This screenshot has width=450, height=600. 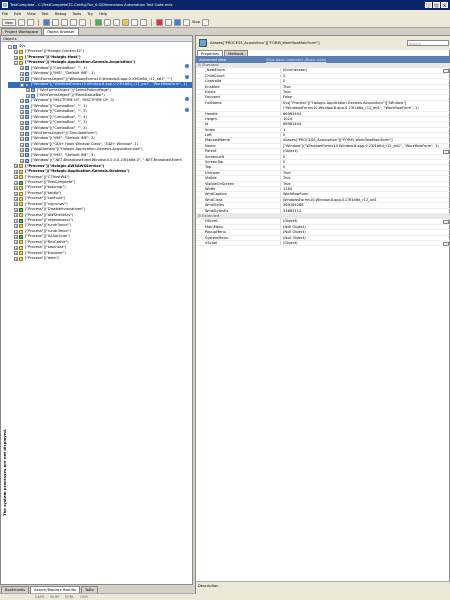 I want to click on menu-tools: Tools, so click(x=76, y=14).